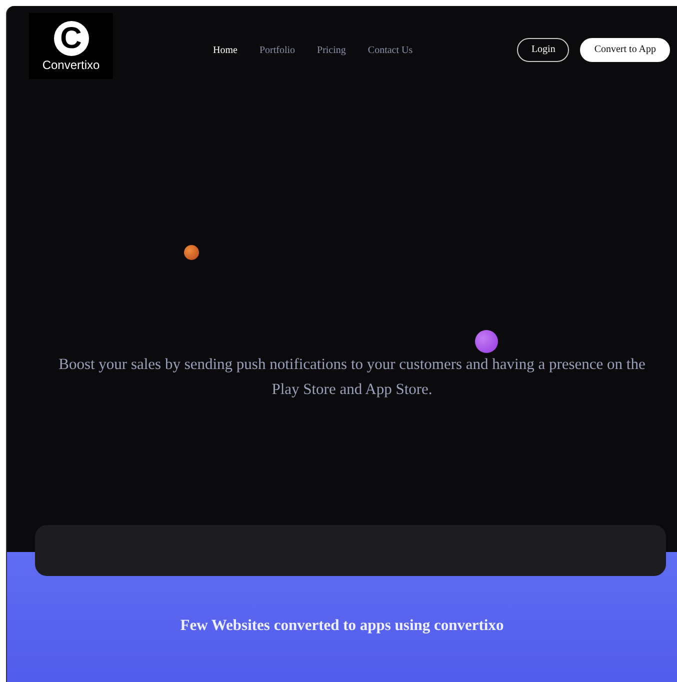  Describe the element at coordinates (390, 50) in the screenshot. I see `nav-link: Contact Us` at that location.